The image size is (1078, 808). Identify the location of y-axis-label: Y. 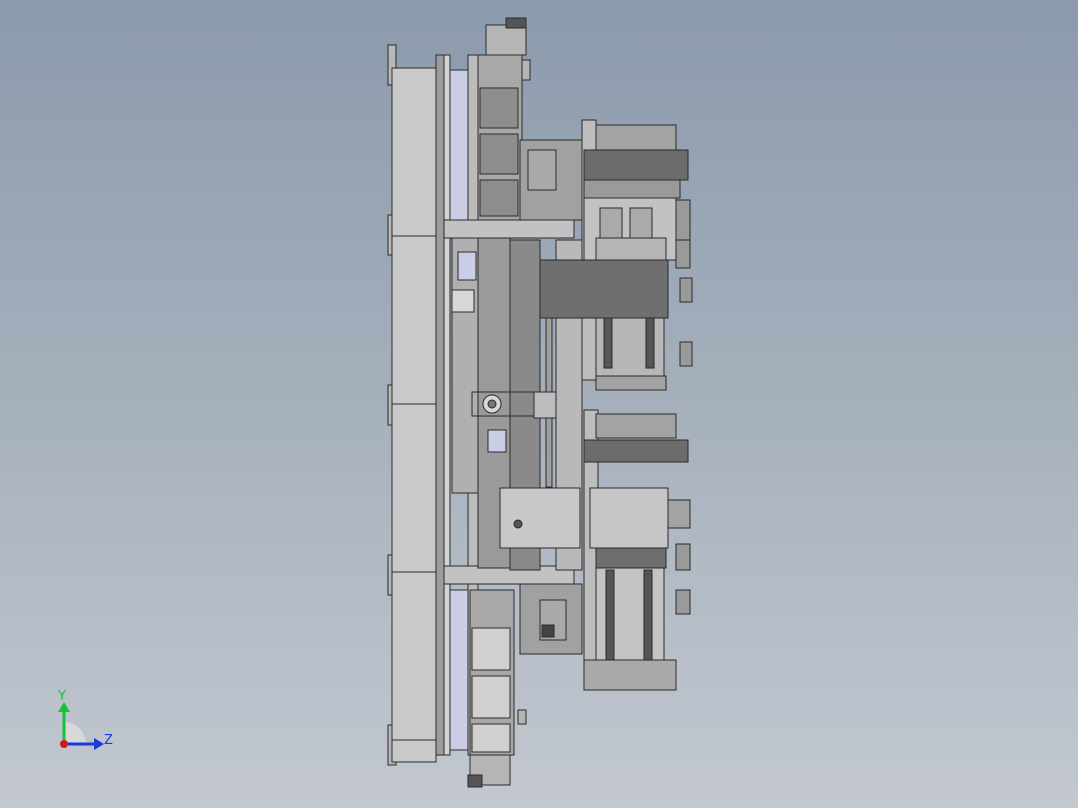
(61, 696).